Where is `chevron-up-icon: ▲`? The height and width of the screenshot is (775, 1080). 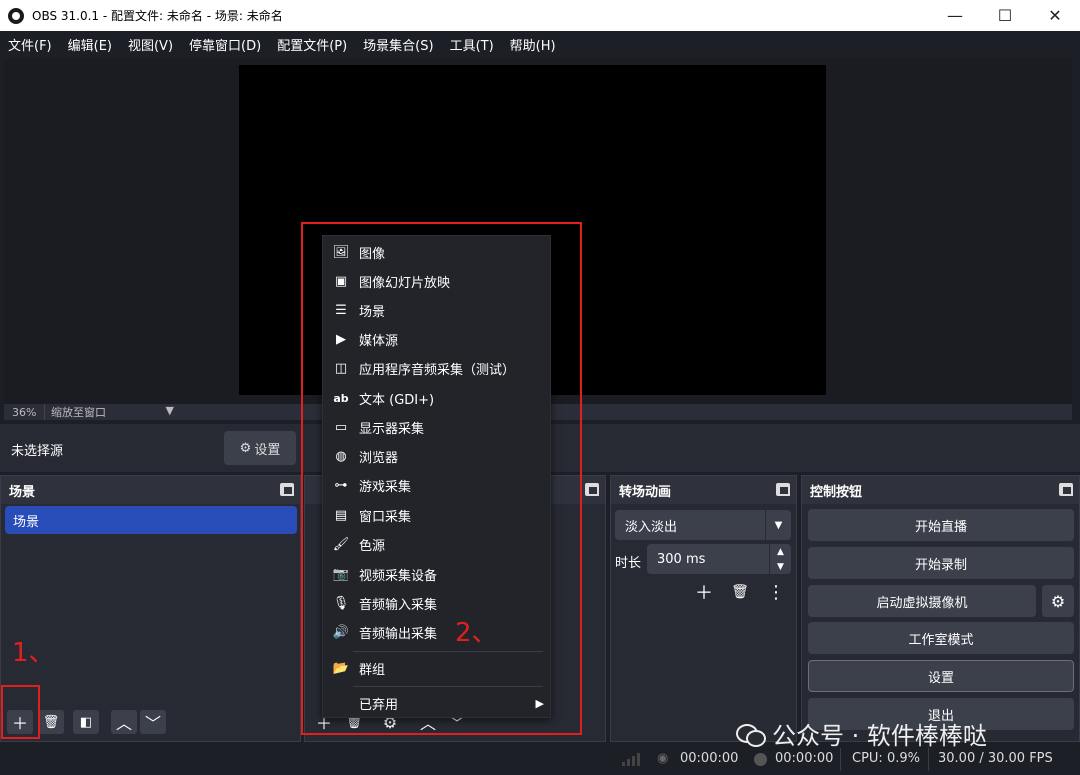
chevron-up-icon: ▲ is located at coordinates (780, 551).